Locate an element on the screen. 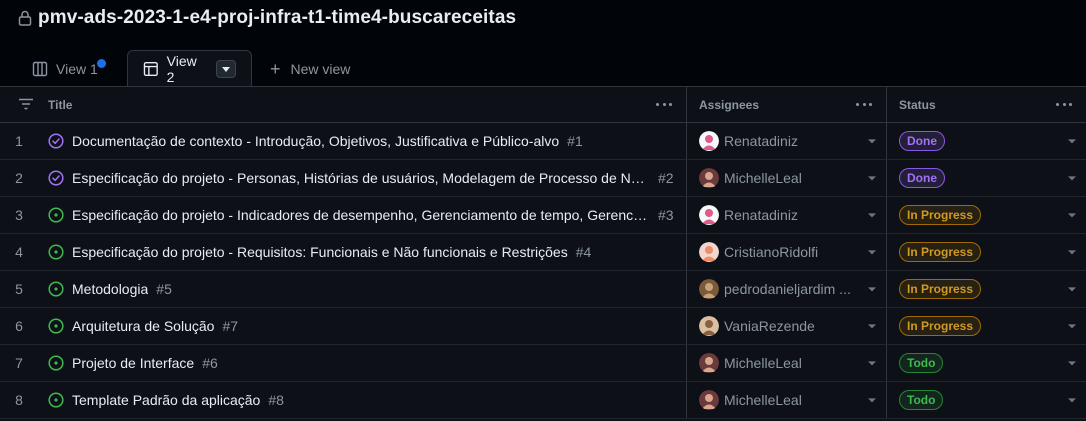 This screenshot has width=1086, height=421. issue-number: #1 is located at coordinates (575, 141).